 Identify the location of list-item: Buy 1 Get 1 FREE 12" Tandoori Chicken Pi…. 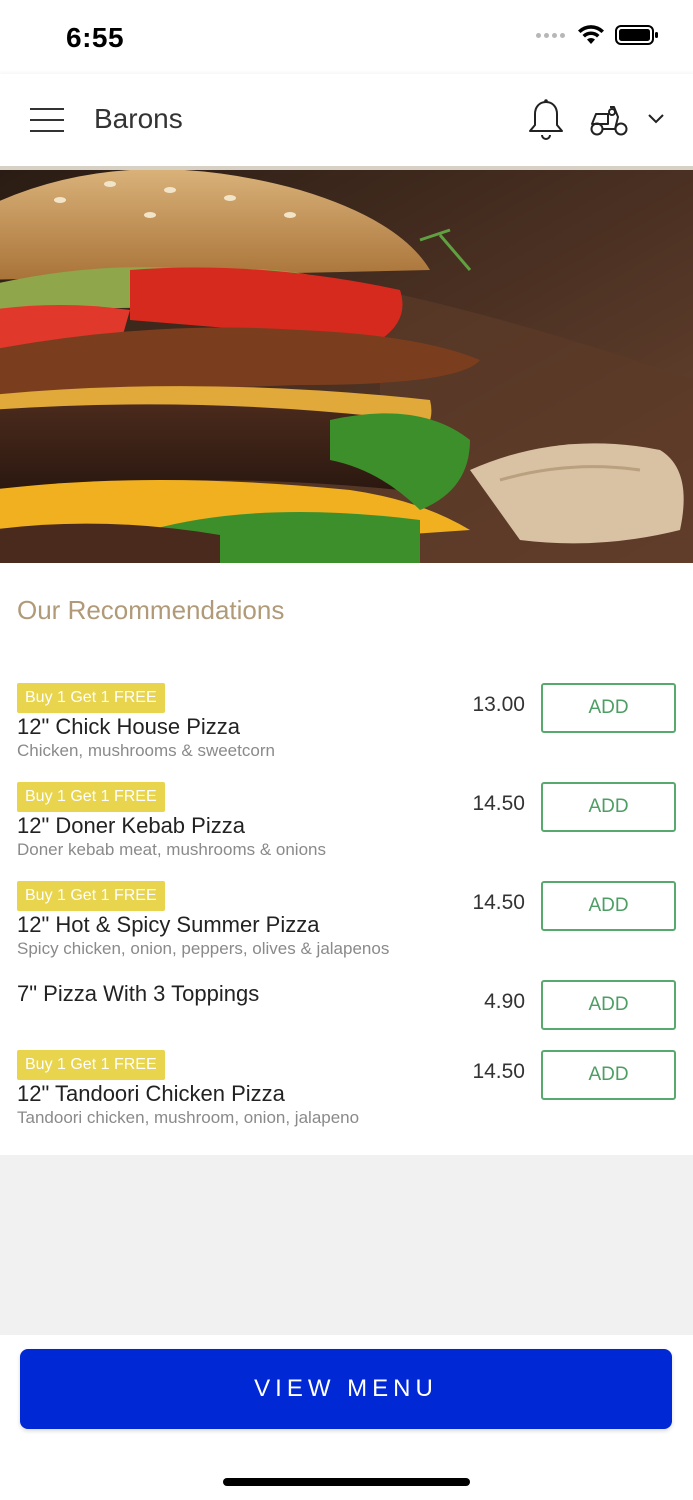
(346, 1090).